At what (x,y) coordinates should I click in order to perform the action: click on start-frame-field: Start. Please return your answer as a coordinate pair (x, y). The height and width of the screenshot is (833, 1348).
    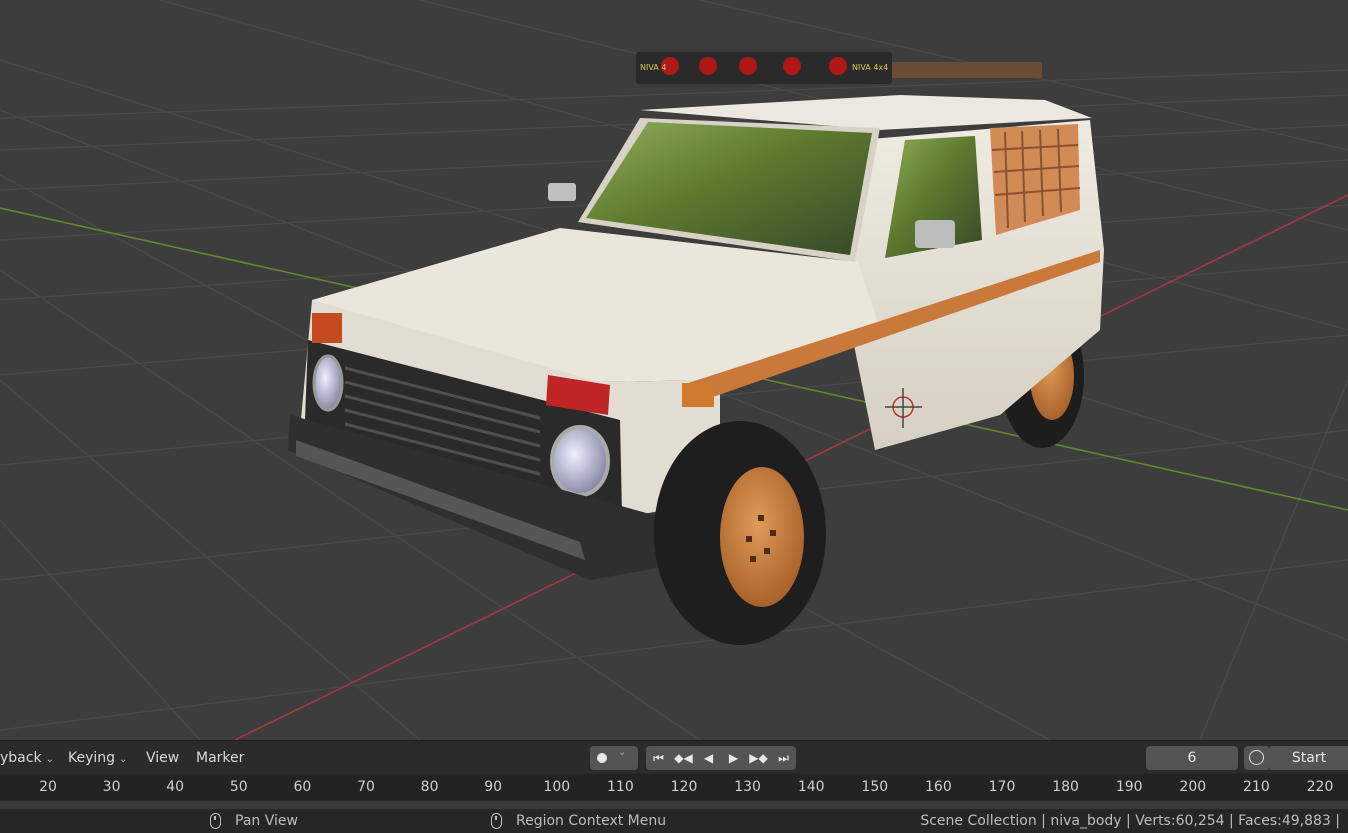
    Looking at the image, I should click on (1309, 758).